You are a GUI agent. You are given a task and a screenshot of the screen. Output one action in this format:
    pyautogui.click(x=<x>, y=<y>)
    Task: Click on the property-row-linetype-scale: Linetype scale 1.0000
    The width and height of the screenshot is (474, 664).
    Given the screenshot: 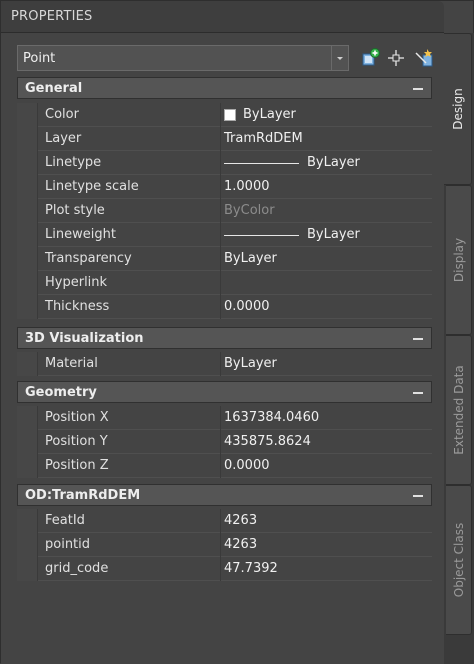 What is the action you would take?
    pyautogui.click(x=224, y=187)
    